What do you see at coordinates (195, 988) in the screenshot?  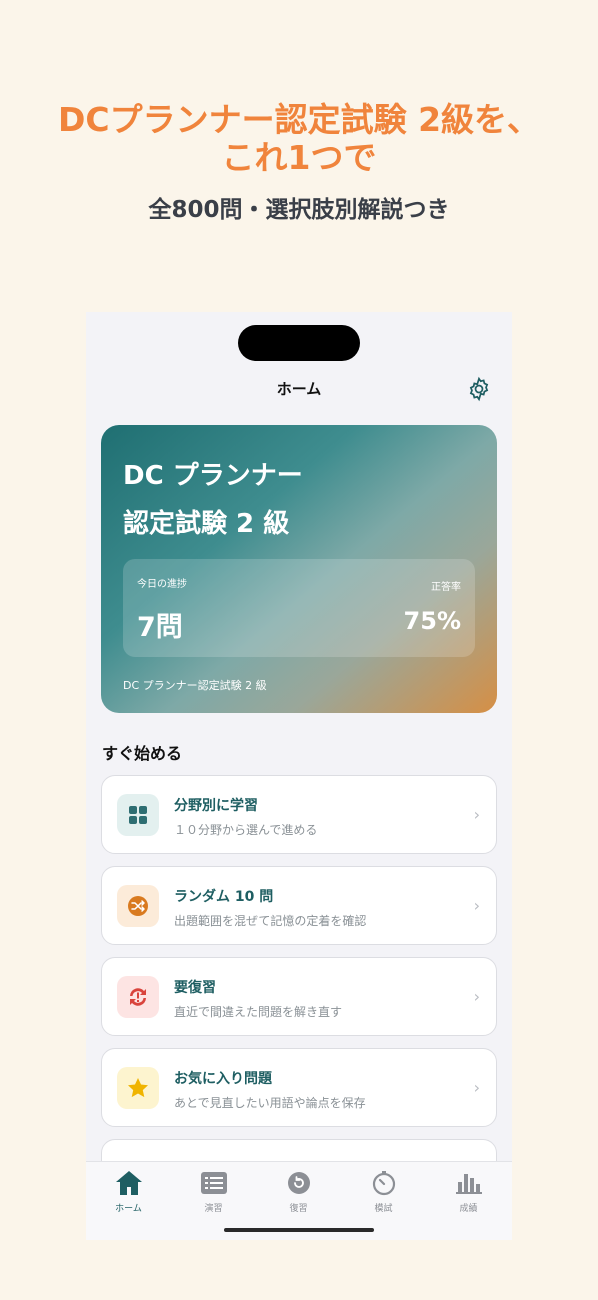 I see `card-title: 要復習` at bounding box center [195, 988].